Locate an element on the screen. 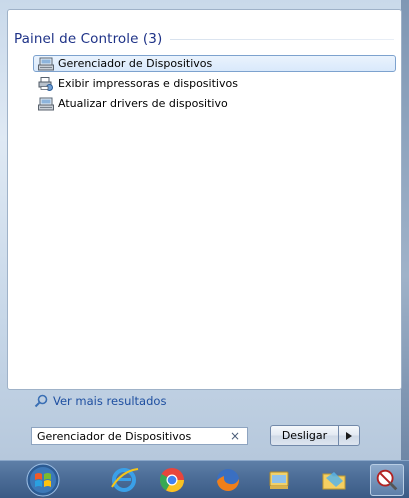 This screenshot has width=409, height=498. device-driver-icon is located at coordinates (46, 103).